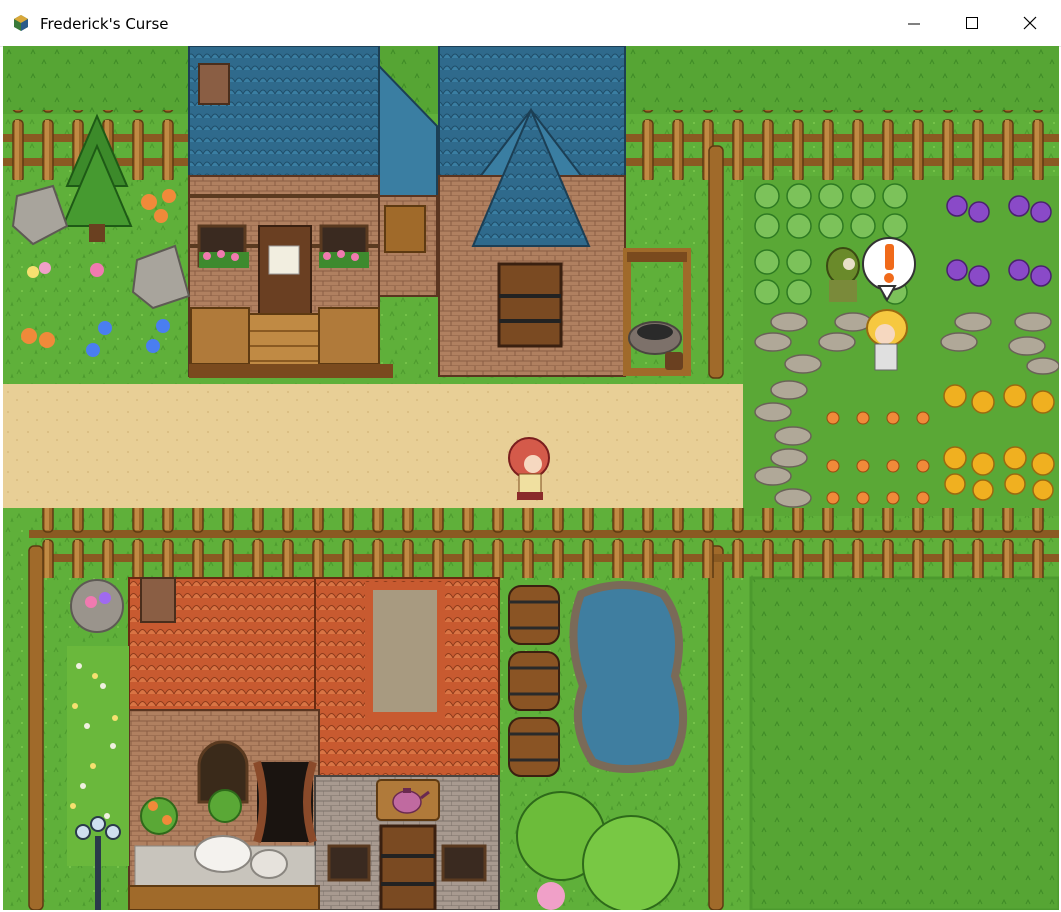 Image resolution: width=1061 pixels, height=912 pixels. What do you see at coordinates (530, 23) in the screenshot?
I see `window-titlebar: Frederick's Curse` at bounding box center [530, 23].